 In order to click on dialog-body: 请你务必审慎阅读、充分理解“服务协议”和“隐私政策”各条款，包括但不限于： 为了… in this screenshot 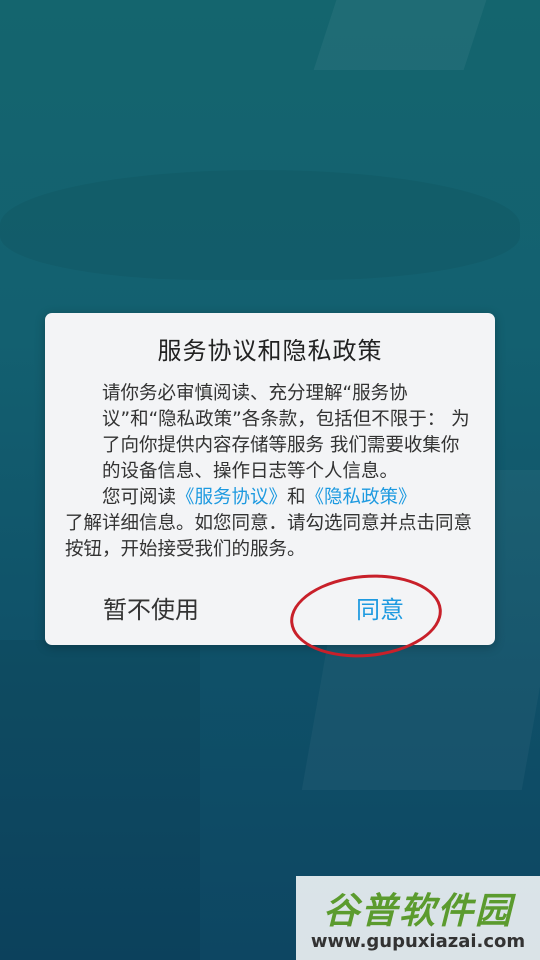, I will do `click(271, 472)`.